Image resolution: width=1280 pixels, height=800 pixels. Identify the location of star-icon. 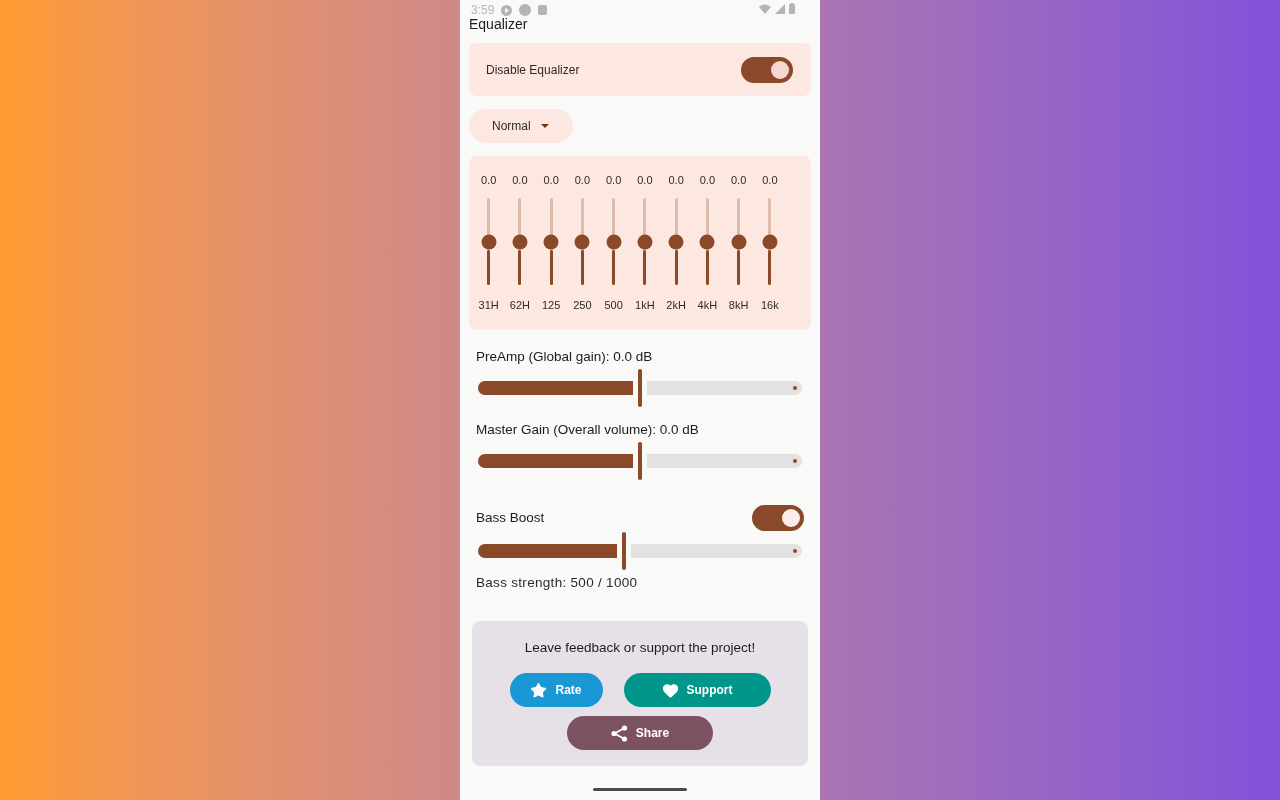
(539, 690).